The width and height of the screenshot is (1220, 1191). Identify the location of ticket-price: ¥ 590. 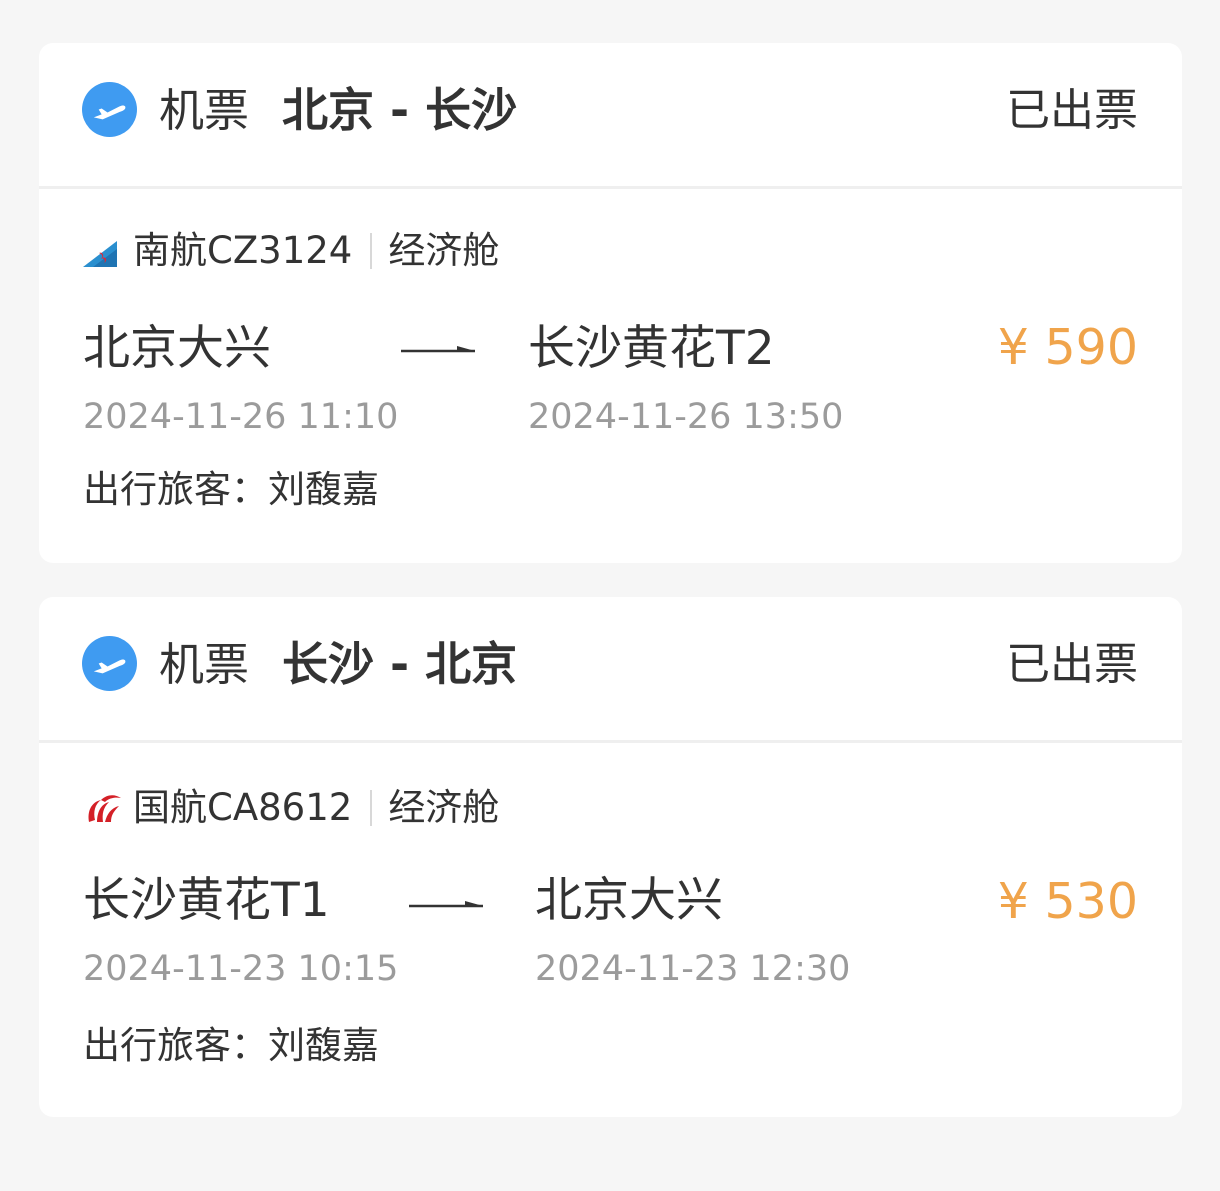
(1067, 347).